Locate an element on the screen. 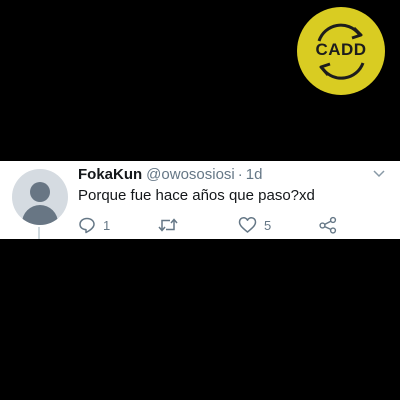 This screenshot has width=400, height=400. retweet-button is located at coordinates (171, 225).